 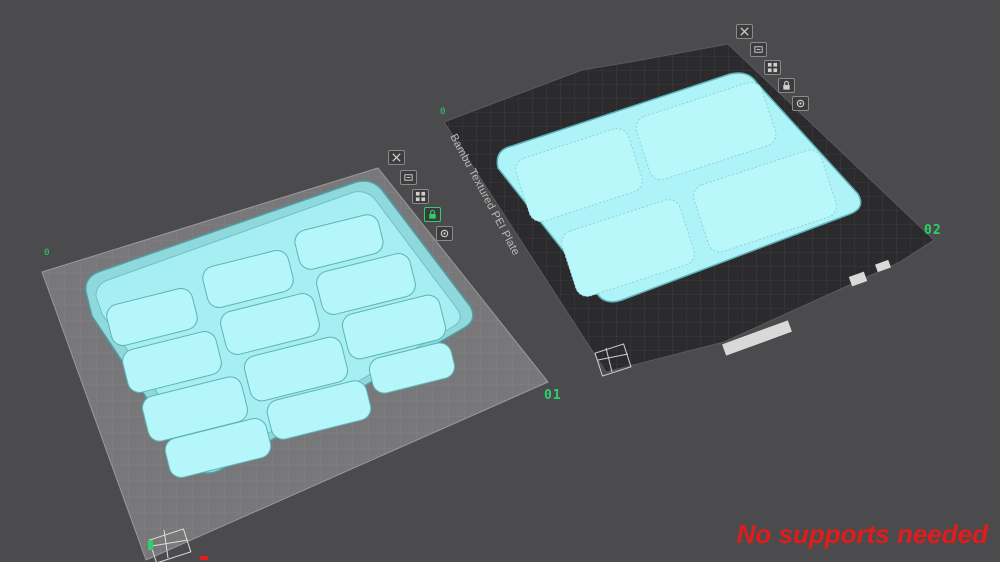 I want to click on no-supports-caption: No supports needed, so click(x=862, y=534).